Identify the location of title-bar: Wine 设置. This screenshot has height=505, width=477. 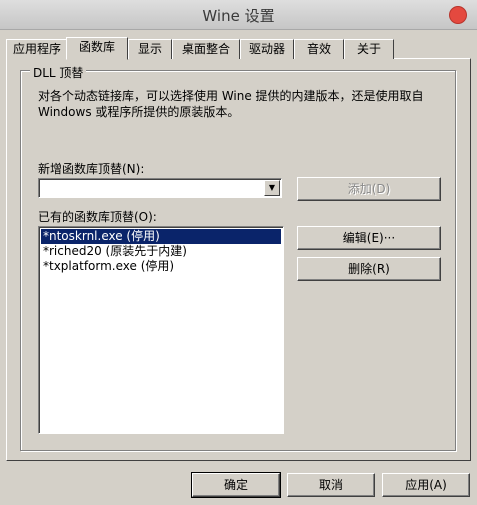
(238, 15).